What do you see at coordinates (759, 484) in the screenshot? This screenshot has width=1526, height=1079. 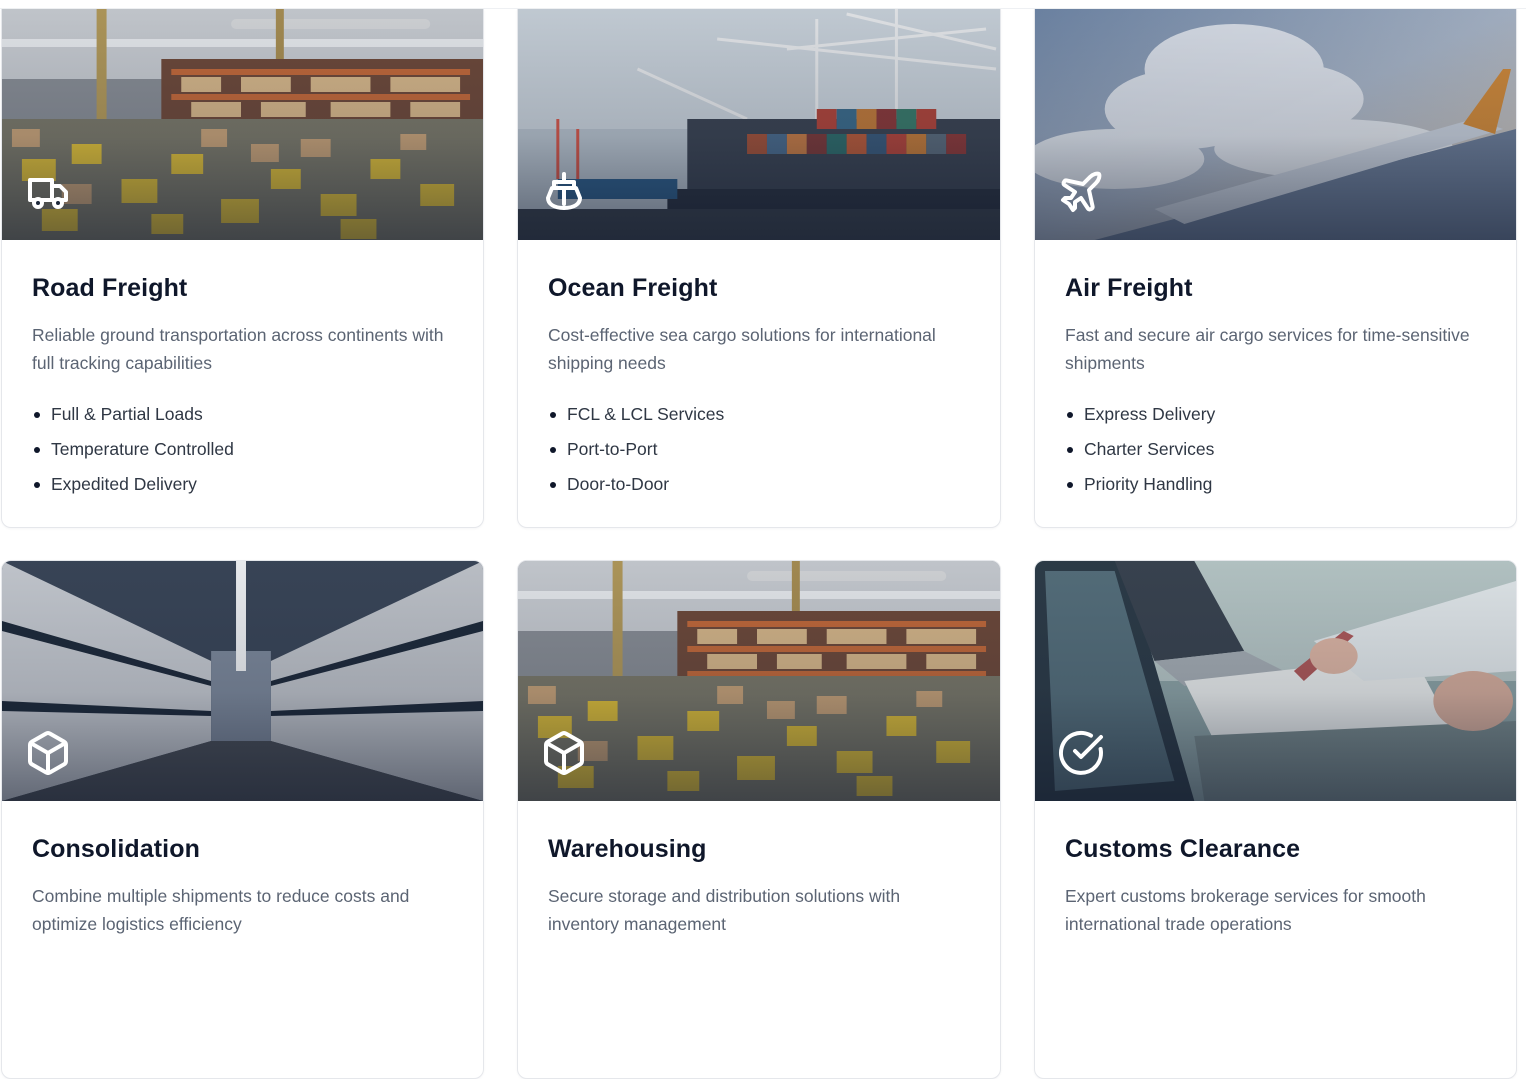 I see `feature-item: Door-to-Door` at bounding box center [759, 484].